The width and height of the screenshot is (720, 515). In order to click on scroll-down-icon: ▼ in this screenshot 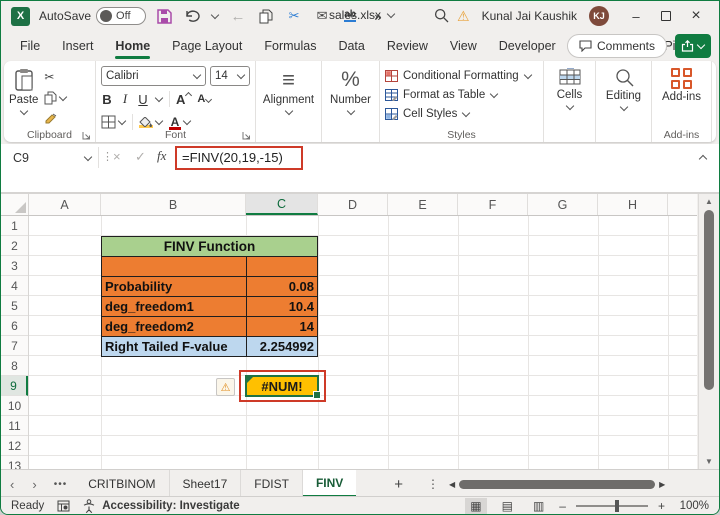, I will do `click(709, 461)`.